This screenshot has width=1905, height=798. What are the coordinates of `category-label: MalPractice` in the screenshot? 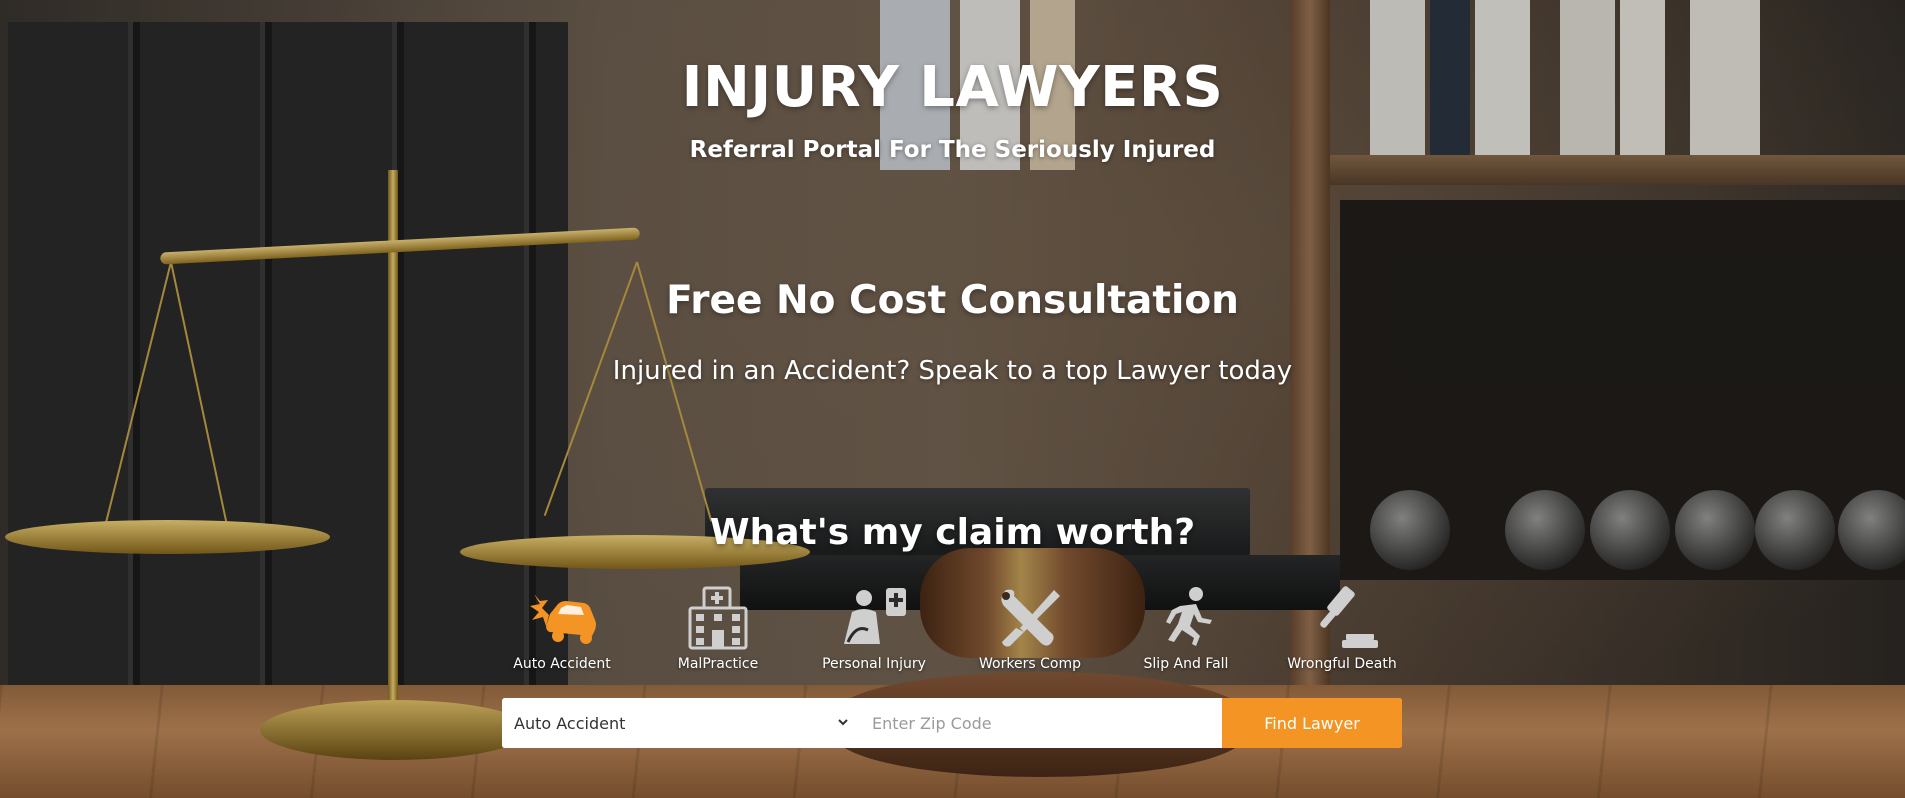 It's located at (718, 664).